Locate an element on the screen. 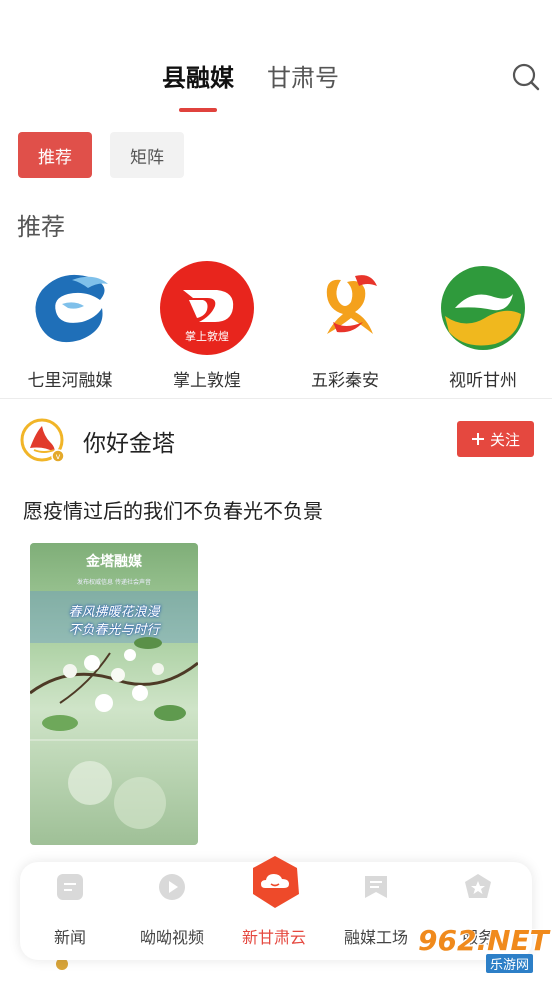  follow-label: 关注 is located at coordinates (504, 439).